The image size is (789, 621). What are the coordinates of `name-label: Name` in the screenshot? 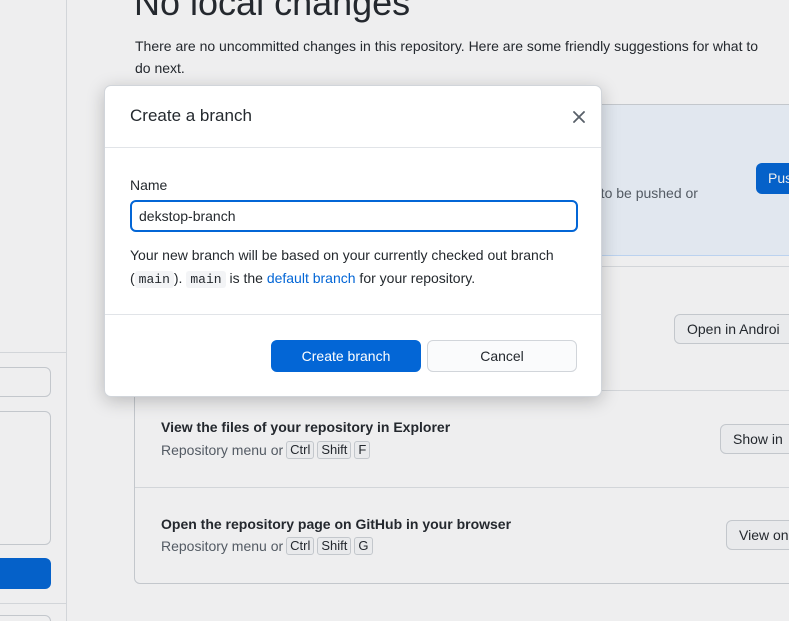 It's located at (149, 185).